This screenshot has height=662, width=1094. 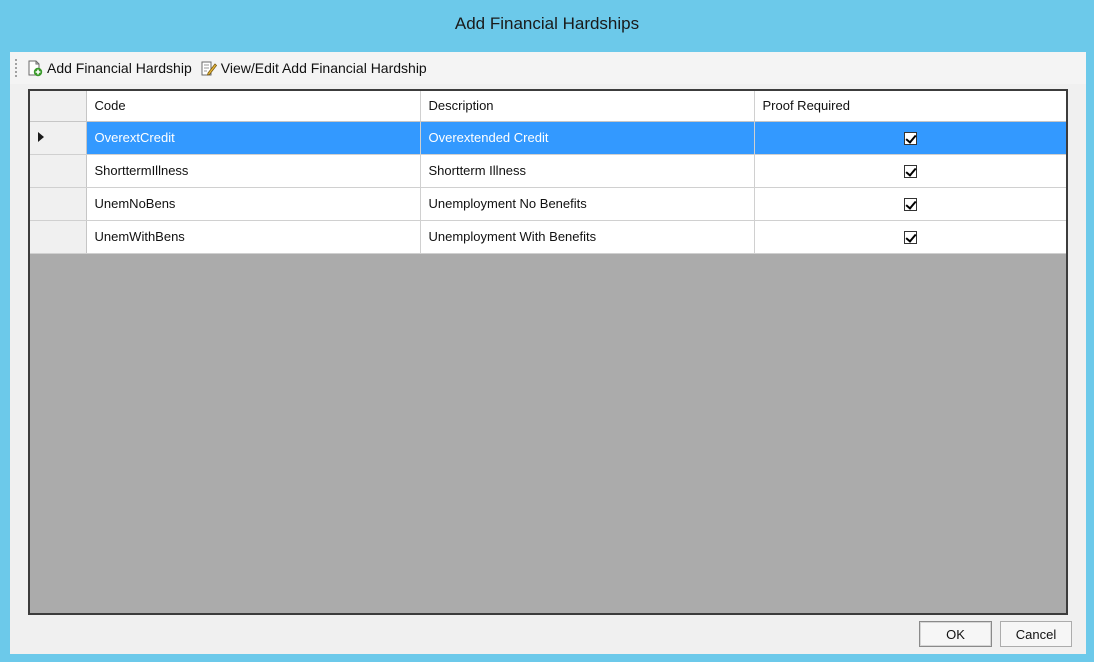 I want to click on code-cell: ShorttermIllness, so click(x=253, y=171).